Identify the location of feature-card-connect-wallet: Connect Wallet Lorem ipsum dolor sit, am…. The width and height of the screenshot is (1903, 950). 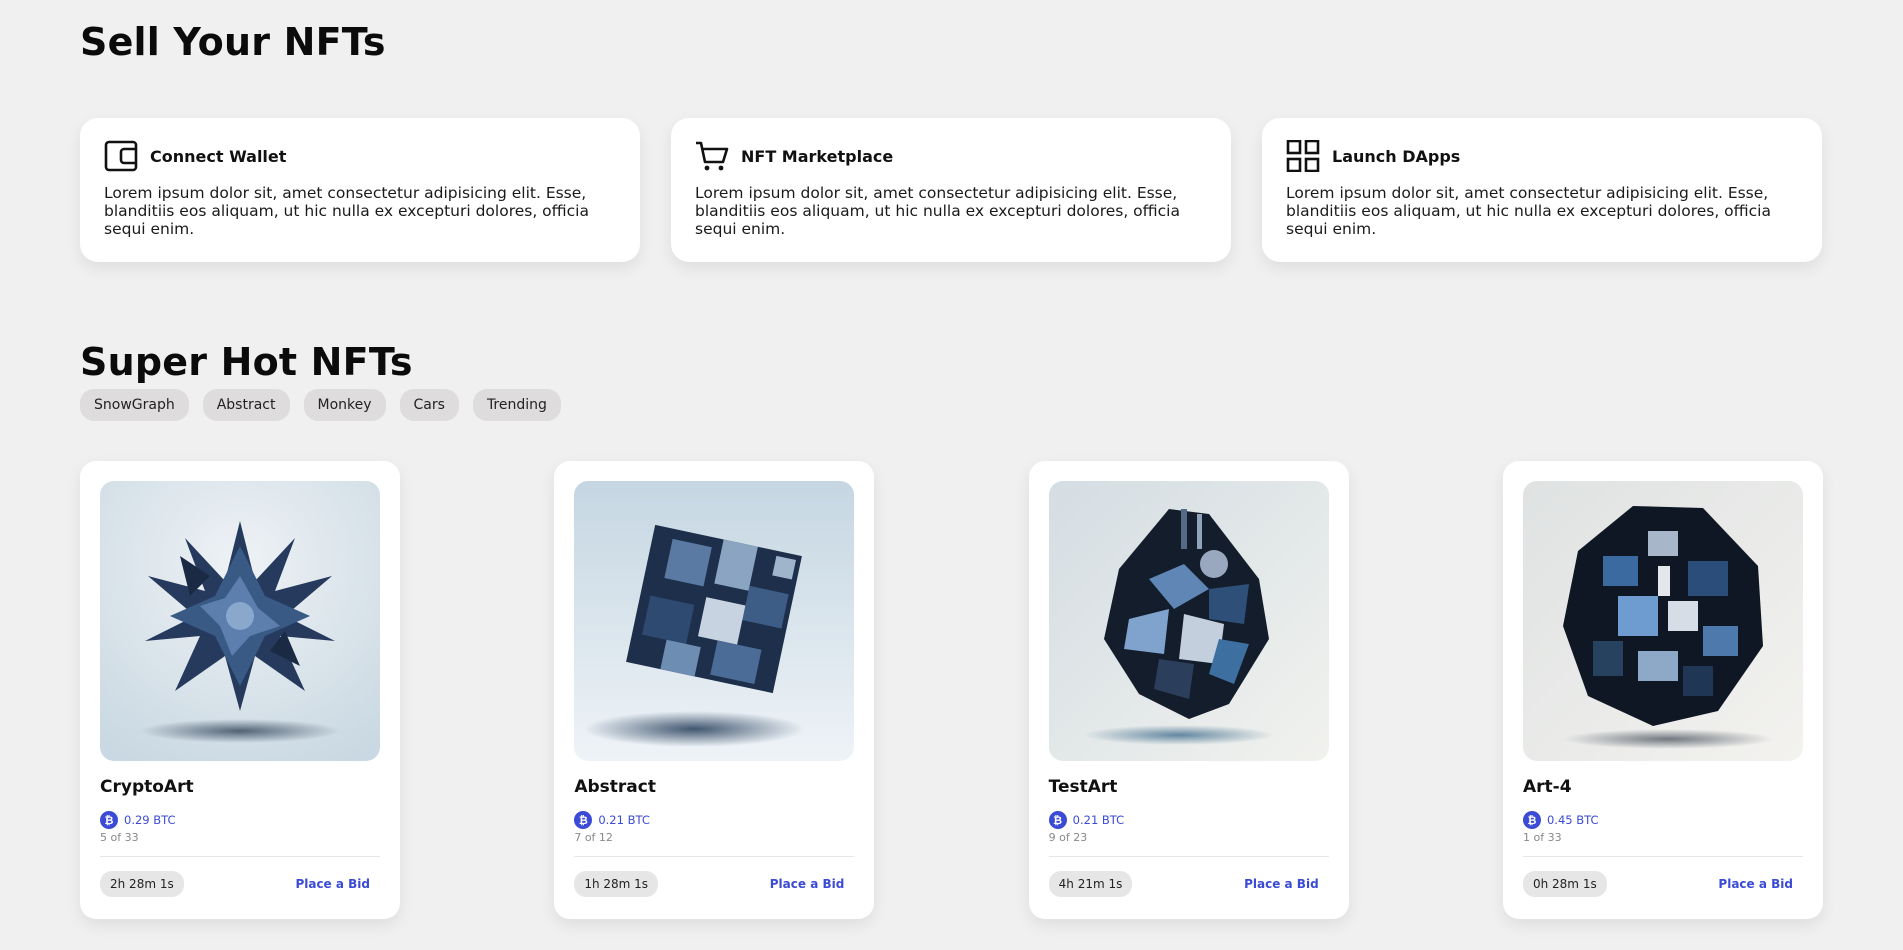
(360, 190).